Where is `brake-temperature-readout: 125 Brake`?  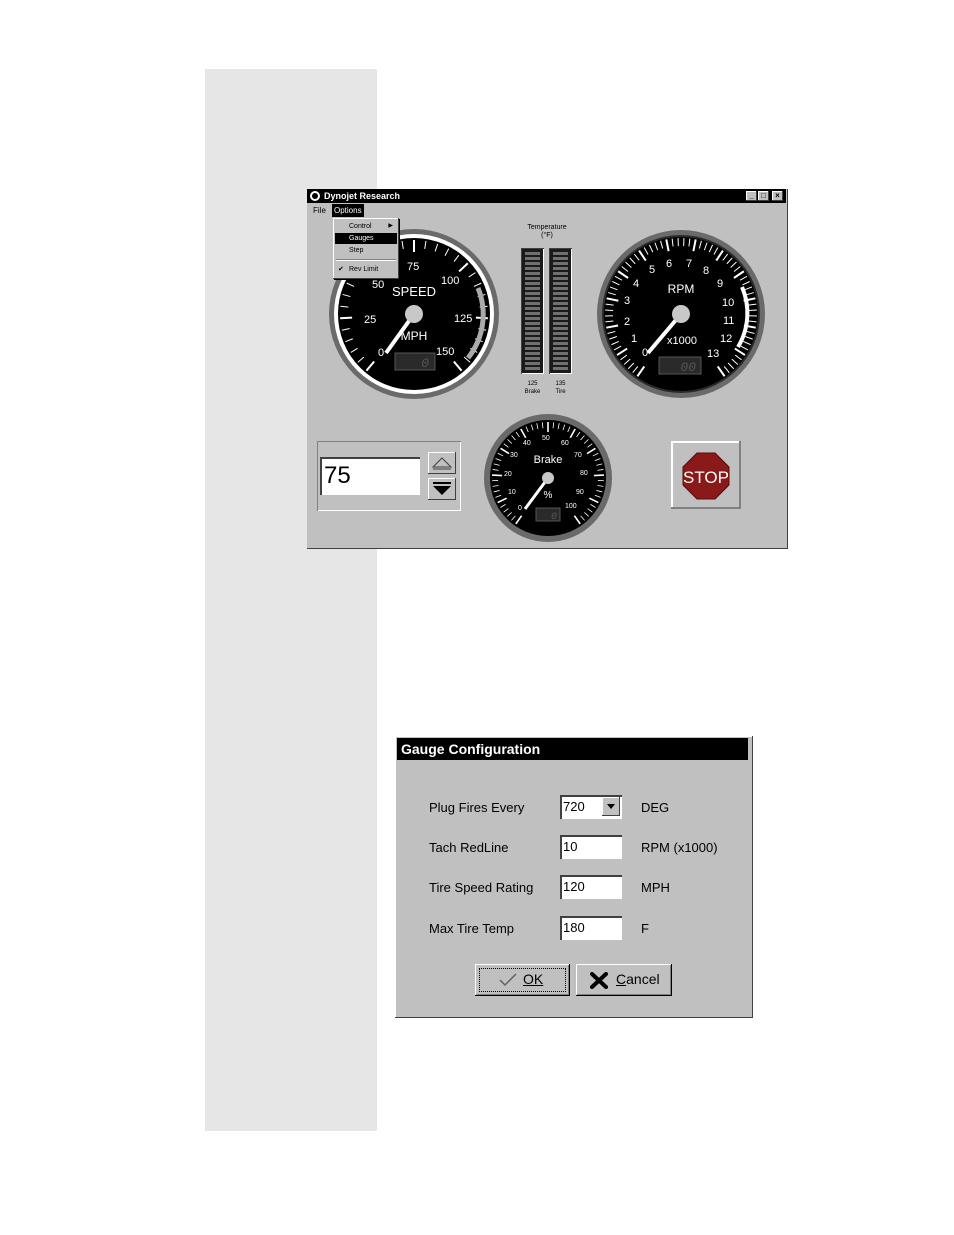
brake-temperature-readout: 125 Brake is located at coordinates (532, 388).